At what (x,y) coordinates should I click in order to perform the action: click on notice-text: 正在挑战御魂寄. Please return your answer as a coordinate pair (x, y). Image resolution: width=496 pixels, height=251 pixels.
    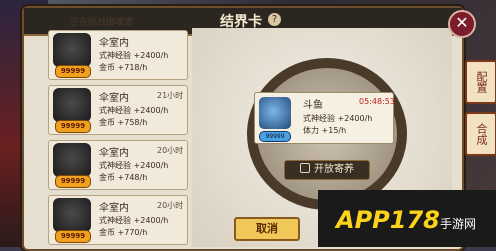
    Looking at the image, I should click on (102, 23).